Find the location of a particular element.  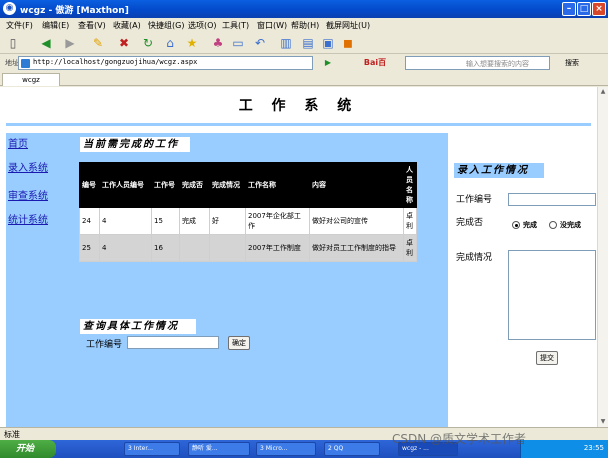

menu-edit: 编辑(E) is located at coordinates (55, 25).